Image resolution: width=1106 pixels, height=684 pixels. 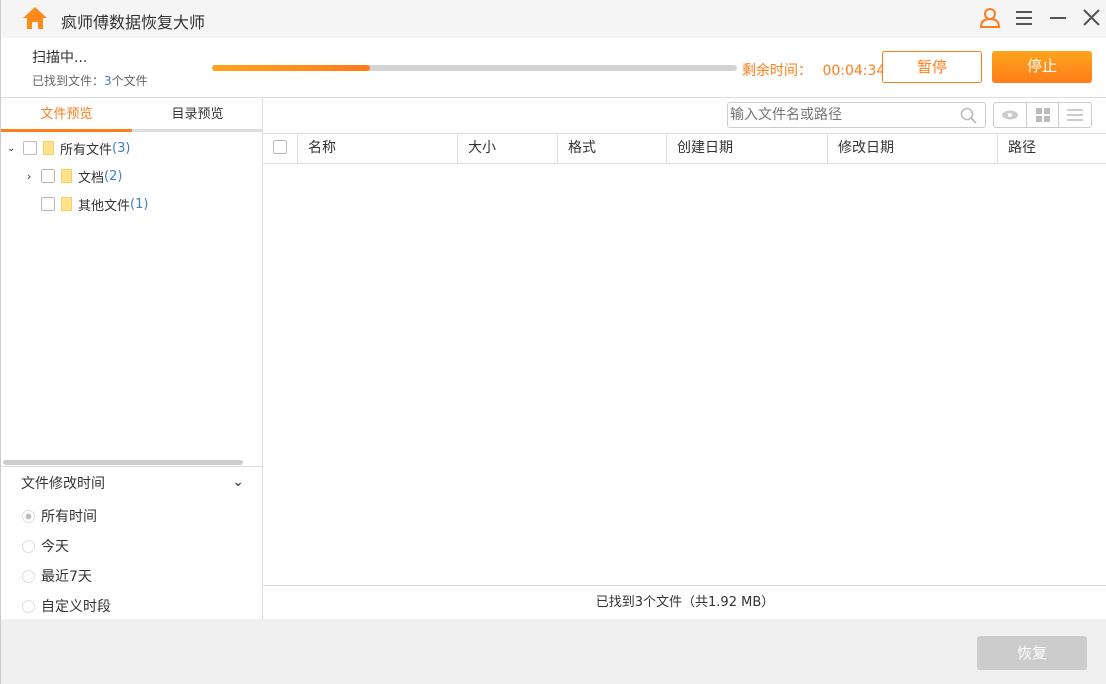 I want to click on radio-label: 今天, so click(x=55, y=547).